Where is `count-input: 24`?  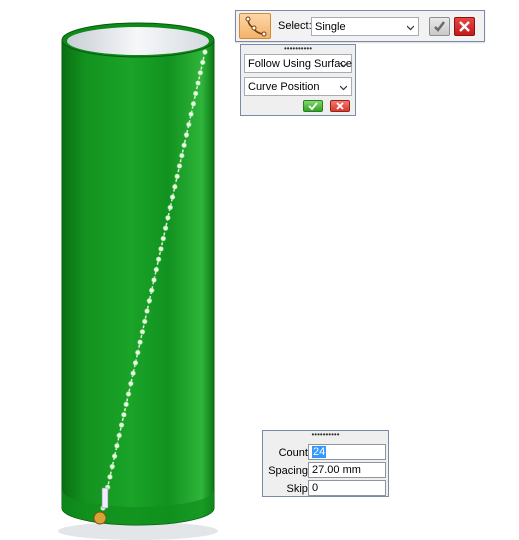 count-input: 24 is located at coordinates (347, 452).